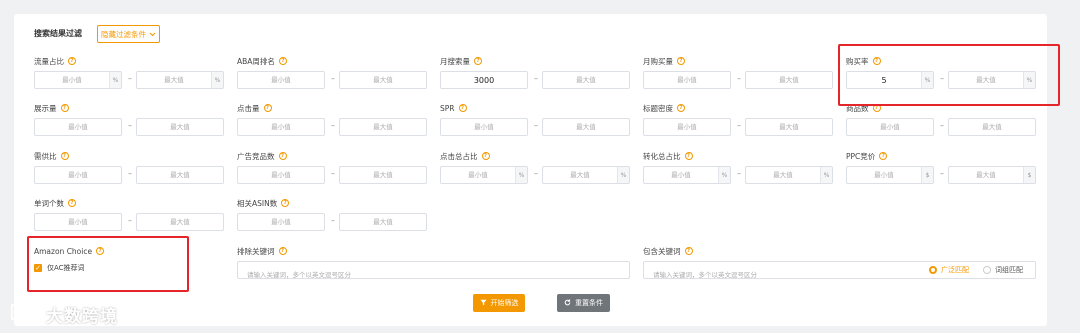 The image size is (1080, 333). Describe the element at coordinates (861, 156) in the screenshot. I see `filter-label: PPC竞价` at that location.